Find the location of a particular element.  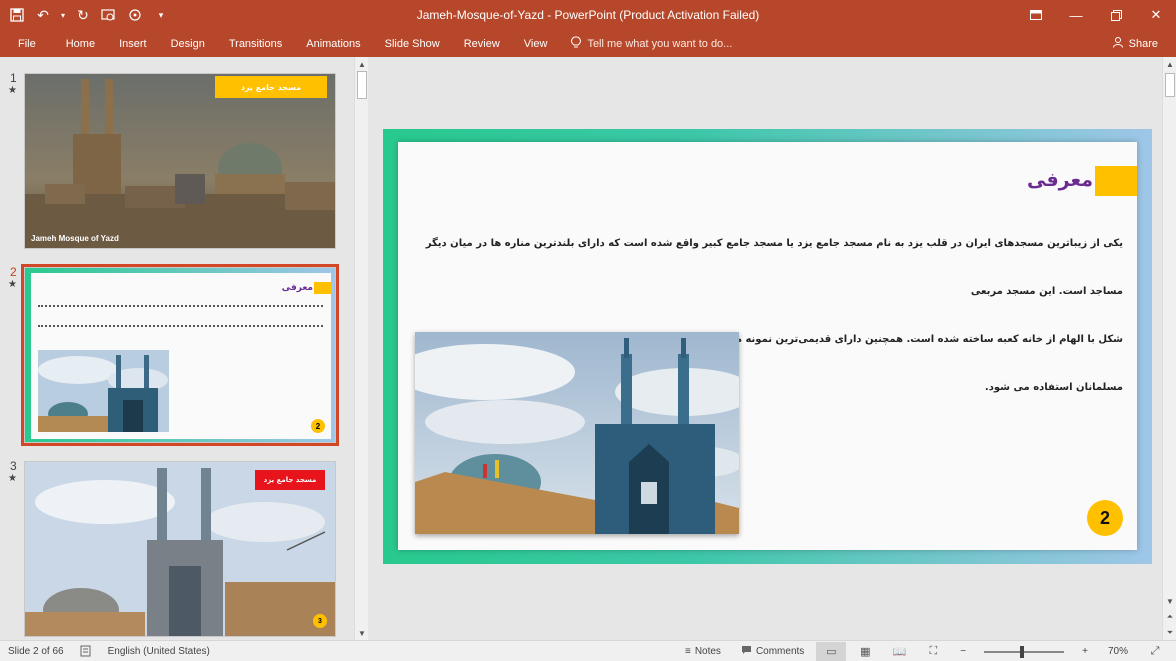

comments-button: Comments is located at coordinates (772, 651).